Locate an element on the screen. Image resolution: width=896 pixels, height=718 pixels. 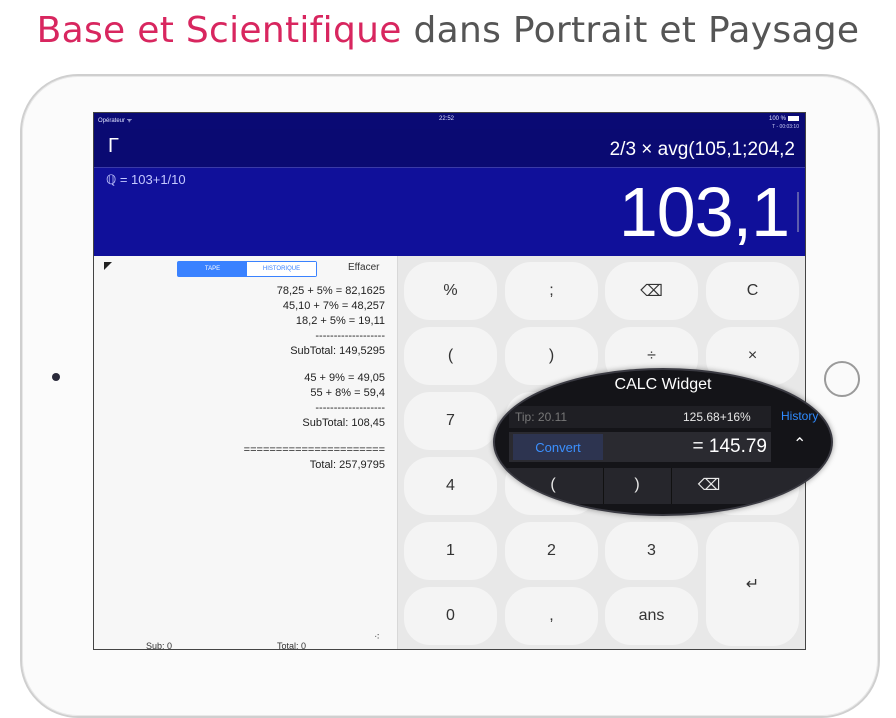
key-clear: C is located at coordinates (752, 291).